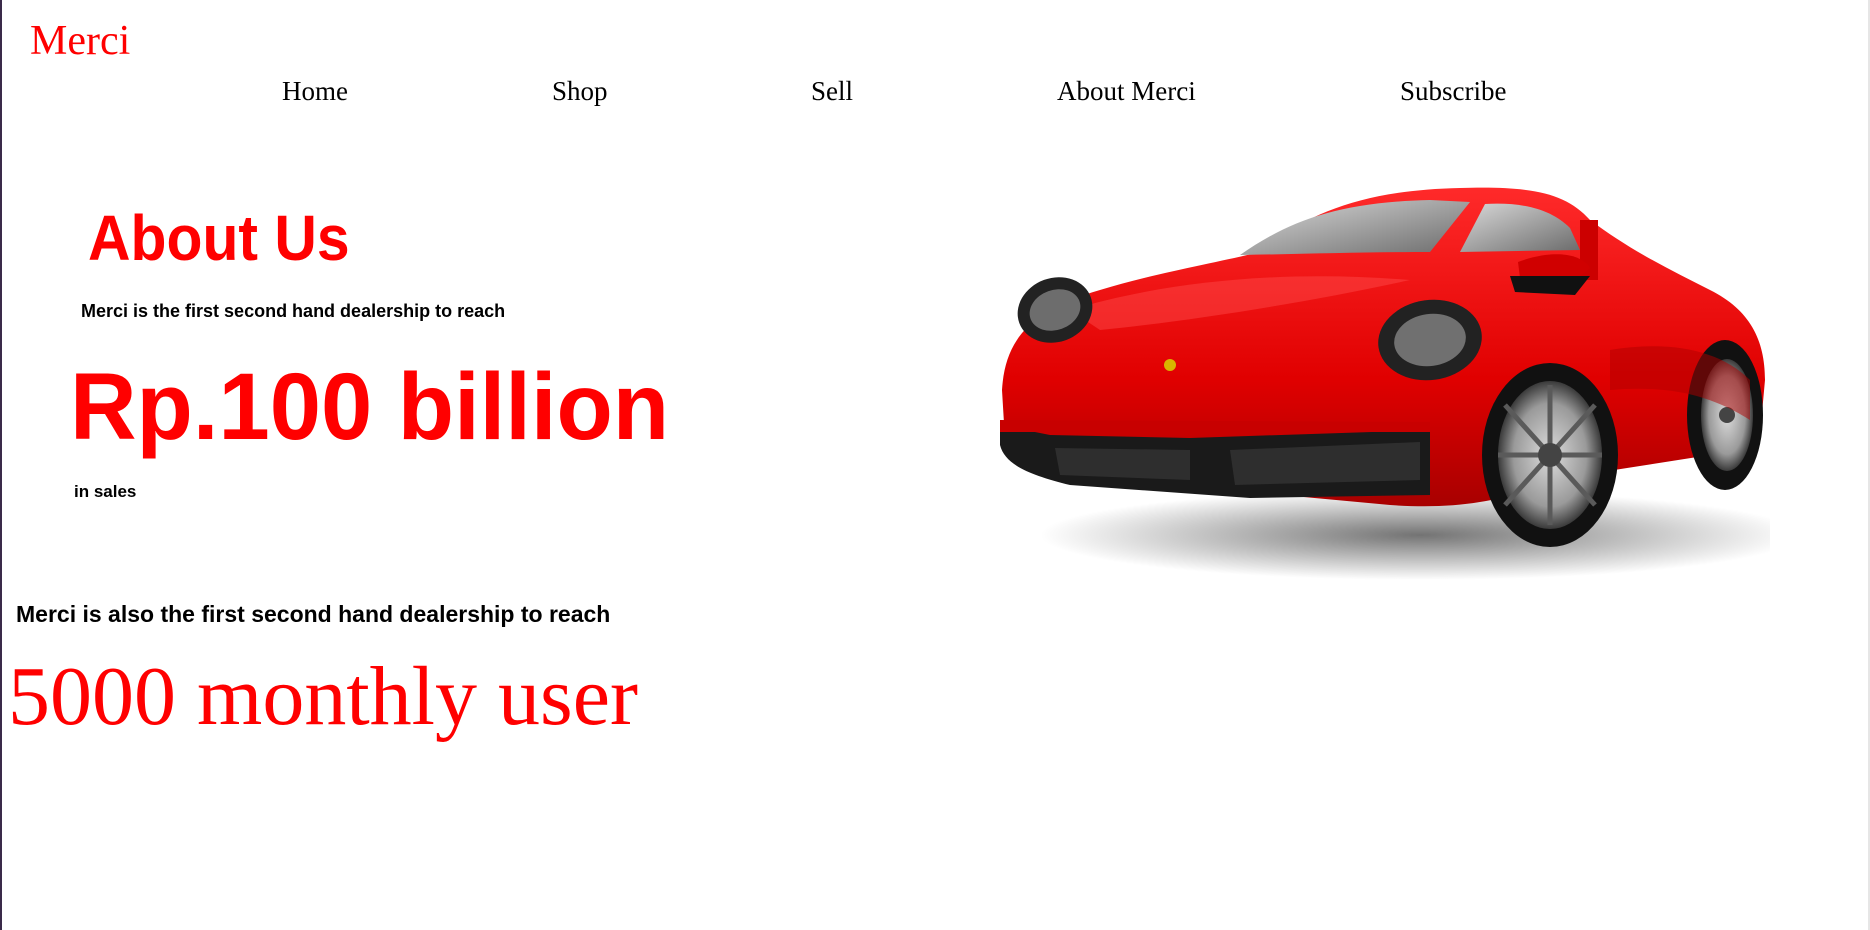 The image size is (1870, 930). I want to click on nav-item-subscribe: Subscribe, so click(1453, 91).